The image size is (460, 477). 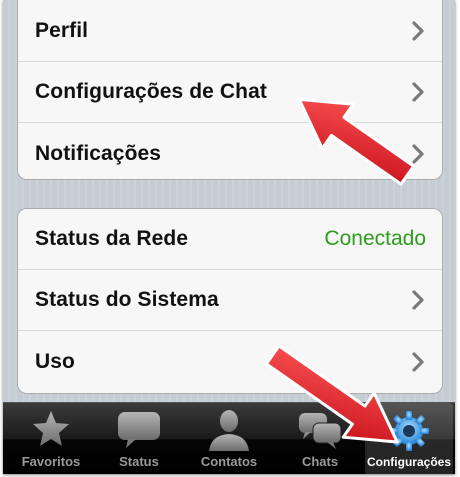 I want to click on tab-label: Configurações, so click(x=408, y=462).